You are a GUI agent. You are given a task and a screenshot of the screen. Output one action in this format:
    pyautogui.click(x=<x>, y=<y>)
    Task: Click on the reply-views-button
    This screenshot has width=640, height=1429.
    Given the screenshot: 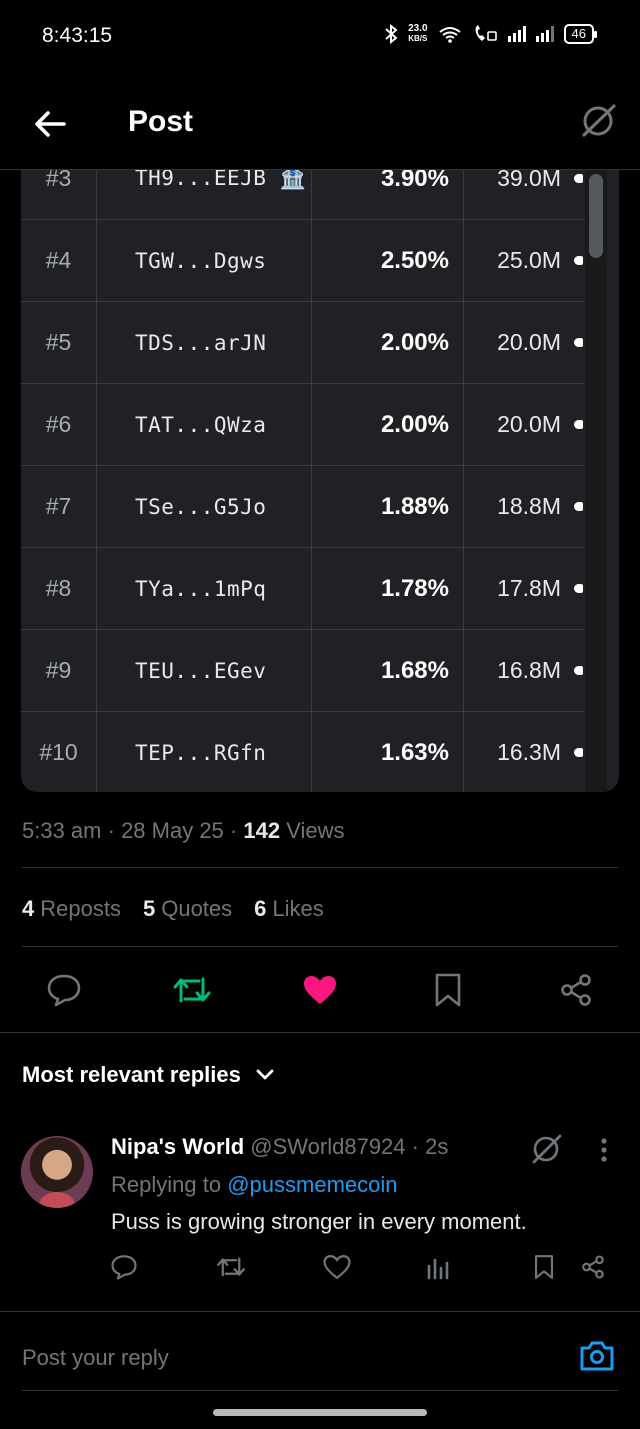 What is the action you would take?
    pyautogui.click(x=438, y=1267)
    